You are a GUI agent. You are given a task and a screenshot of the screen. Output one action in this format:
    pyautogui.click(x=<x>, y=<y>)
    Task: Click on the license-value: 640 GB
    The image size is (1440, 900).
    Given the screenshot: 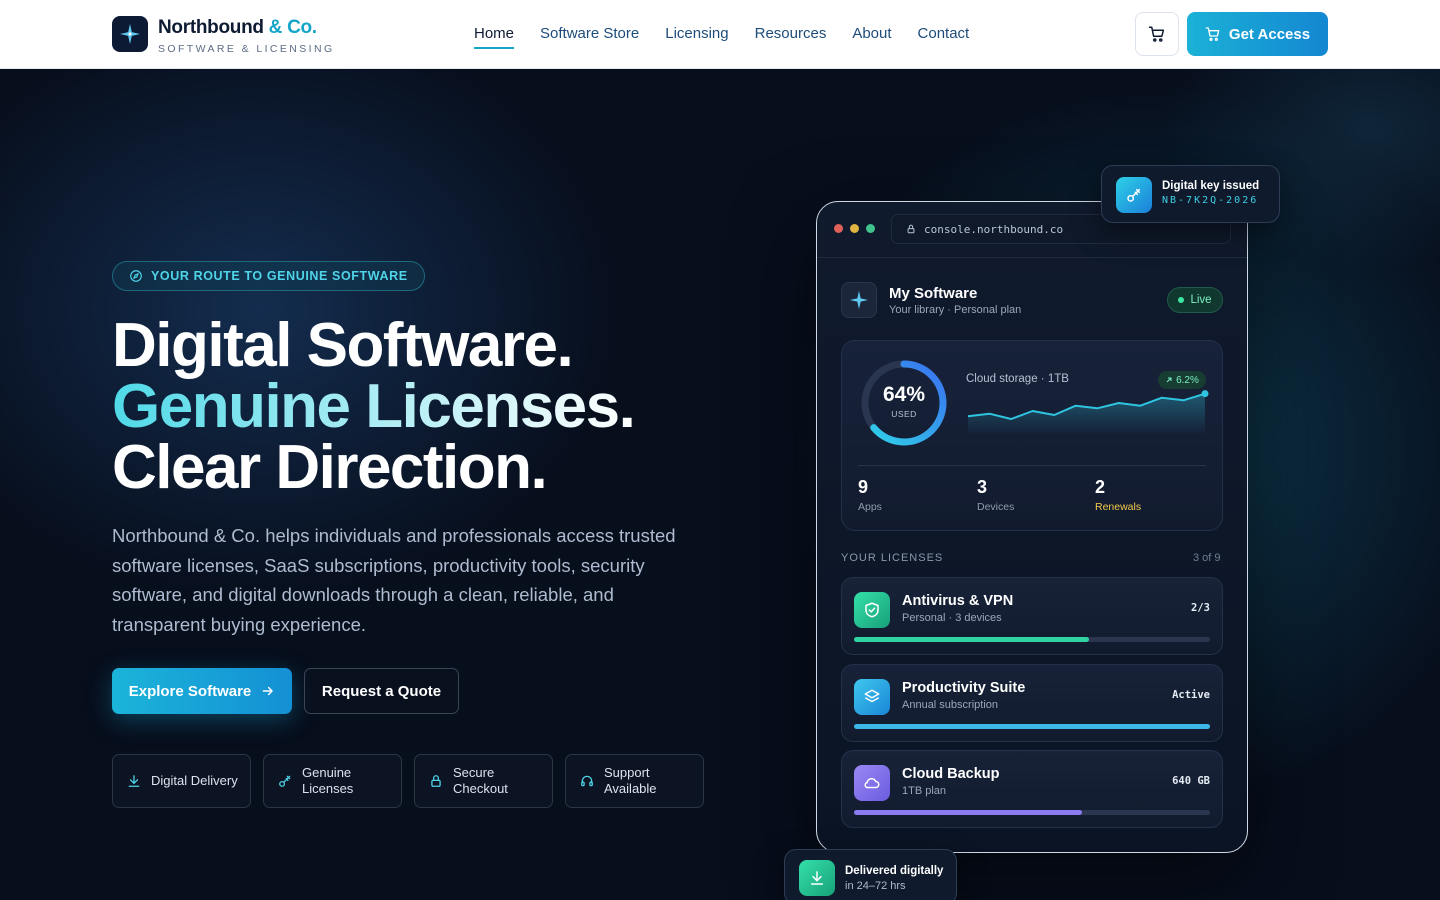 What is the action you would take?
    pyautogui.click(x=1191, y=781)
    